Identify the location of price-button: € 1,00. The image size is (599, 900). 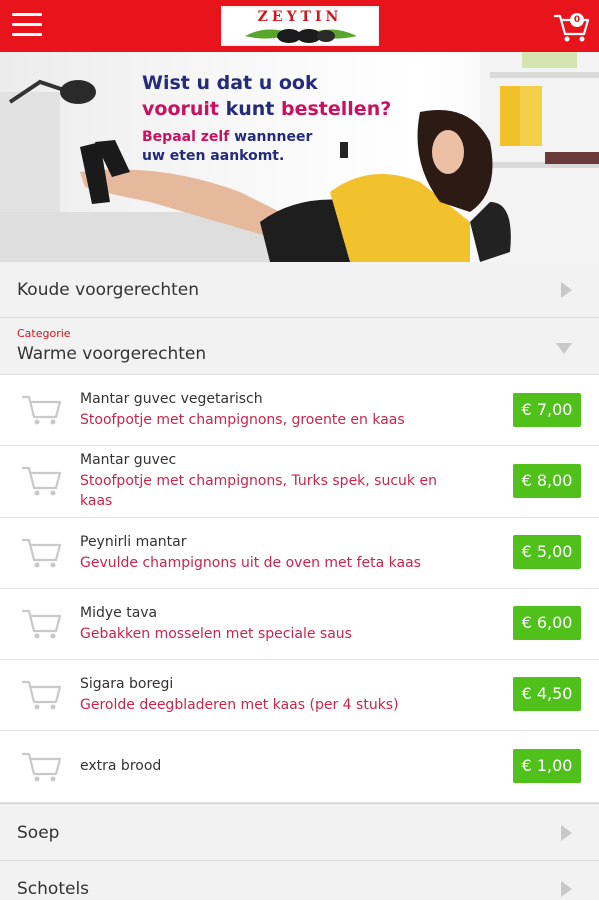
(547, 766).